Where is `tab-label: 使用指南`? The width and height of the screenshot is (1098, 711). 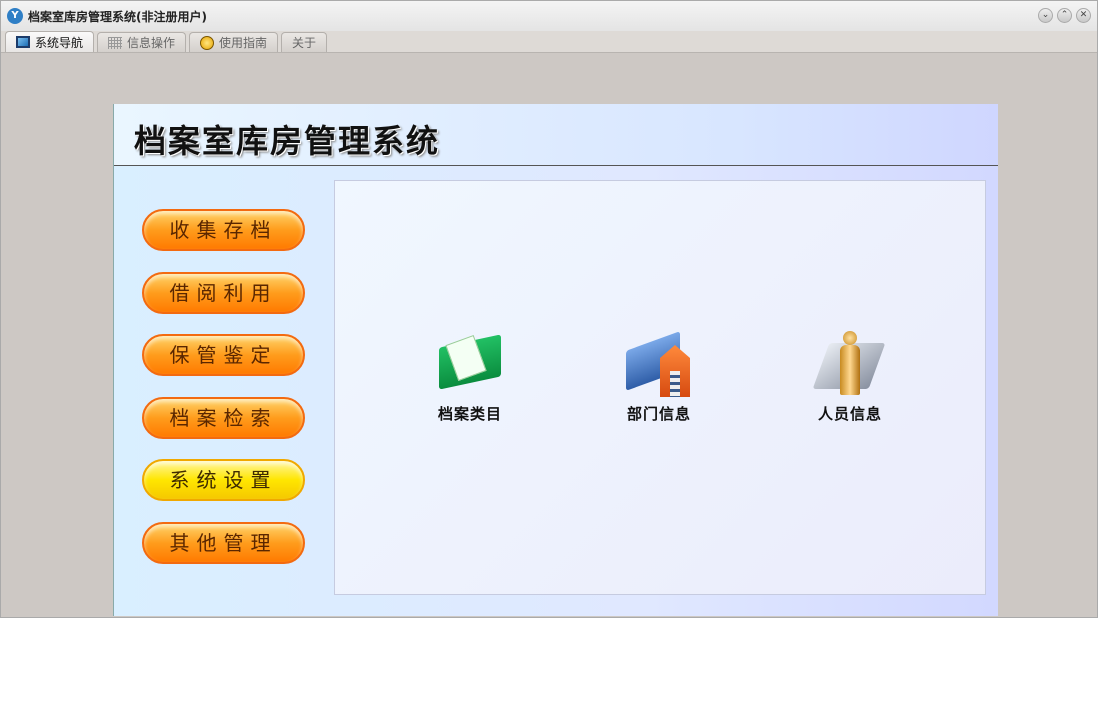 tab-label: 使用指南 is located at coordinates (243, 43).